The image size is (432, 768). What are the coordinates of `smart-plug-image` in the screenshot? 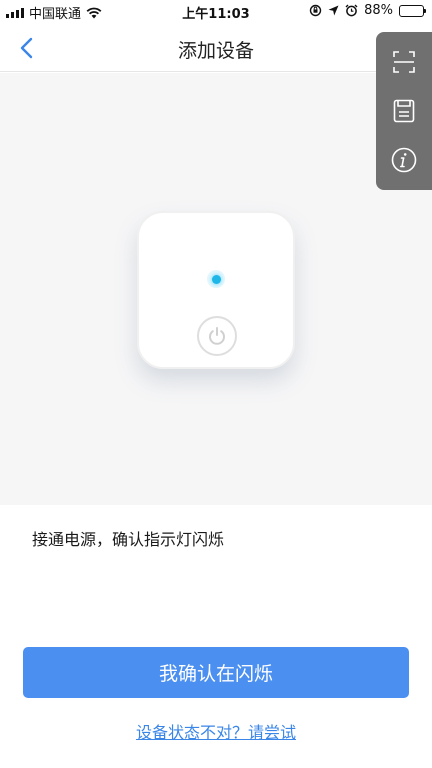 It's located at (216, 290).